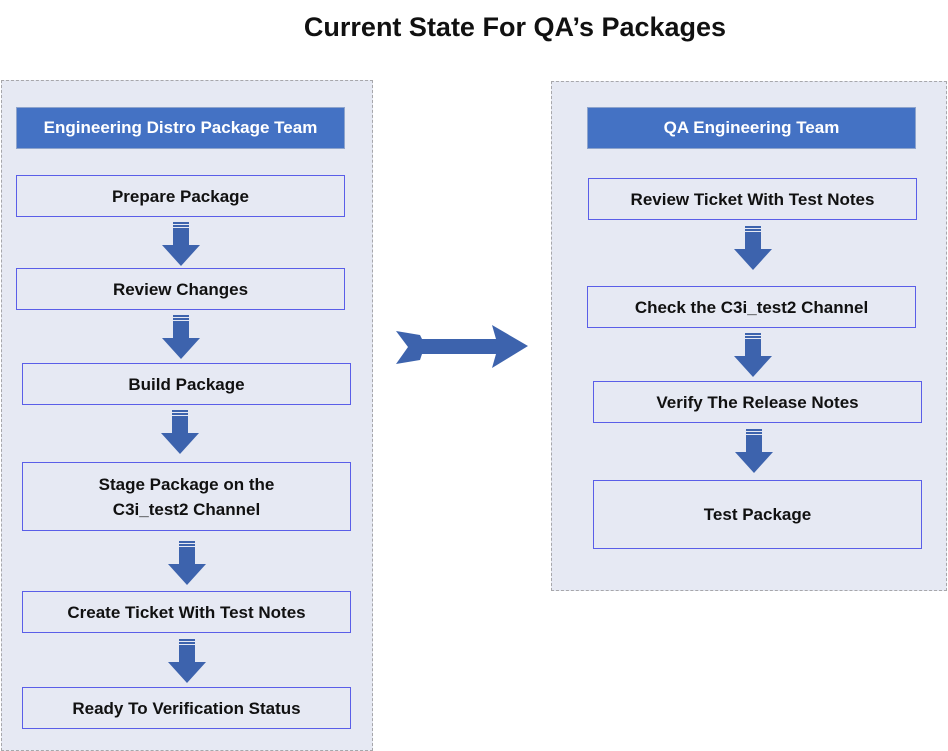 The image size is (948, 751). Describe the element at coordinates (757, 402) in the screenshot. I see `step-verify-release-notes: Verify The Release Notes` at that location.